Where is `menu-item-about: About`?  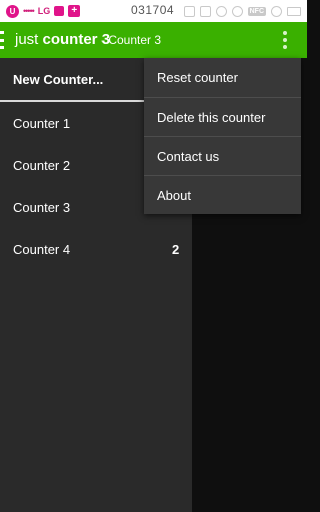 menu-item-about: About is located at coordinates (222, 195).